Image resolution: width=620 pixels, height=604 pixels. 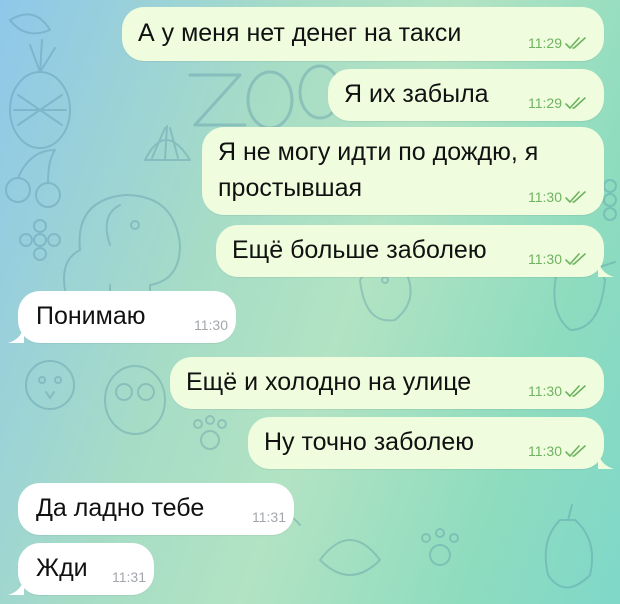 I want to click on cherries-doodle-icon, so click(x=33, y=178).